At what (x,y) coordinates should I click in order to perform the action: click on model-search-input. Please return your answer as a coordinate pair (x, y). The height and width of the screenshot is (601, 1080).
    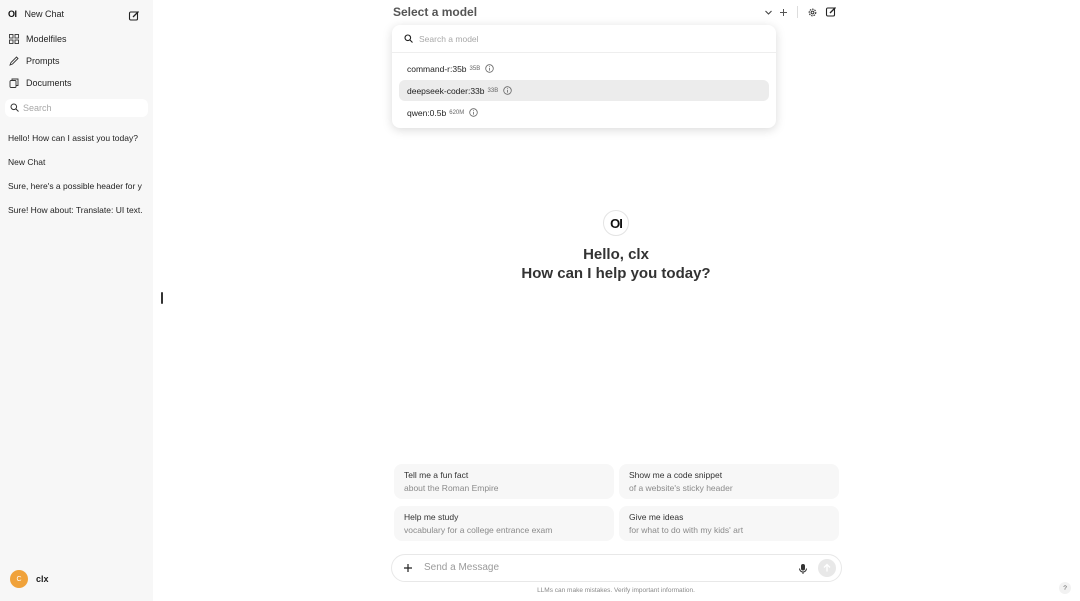
    Looking at the image, I should click on (569, 38).